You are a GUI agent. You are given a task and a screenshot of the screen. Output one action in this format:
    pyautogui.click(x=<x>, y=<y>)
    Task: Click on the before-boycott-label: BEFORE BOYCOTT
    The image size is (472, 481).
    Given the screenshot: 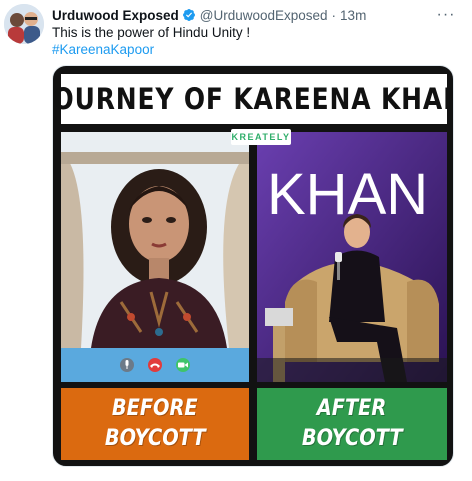 What is the action you would take?
    pyautogui.click(x=155, y=424)
    